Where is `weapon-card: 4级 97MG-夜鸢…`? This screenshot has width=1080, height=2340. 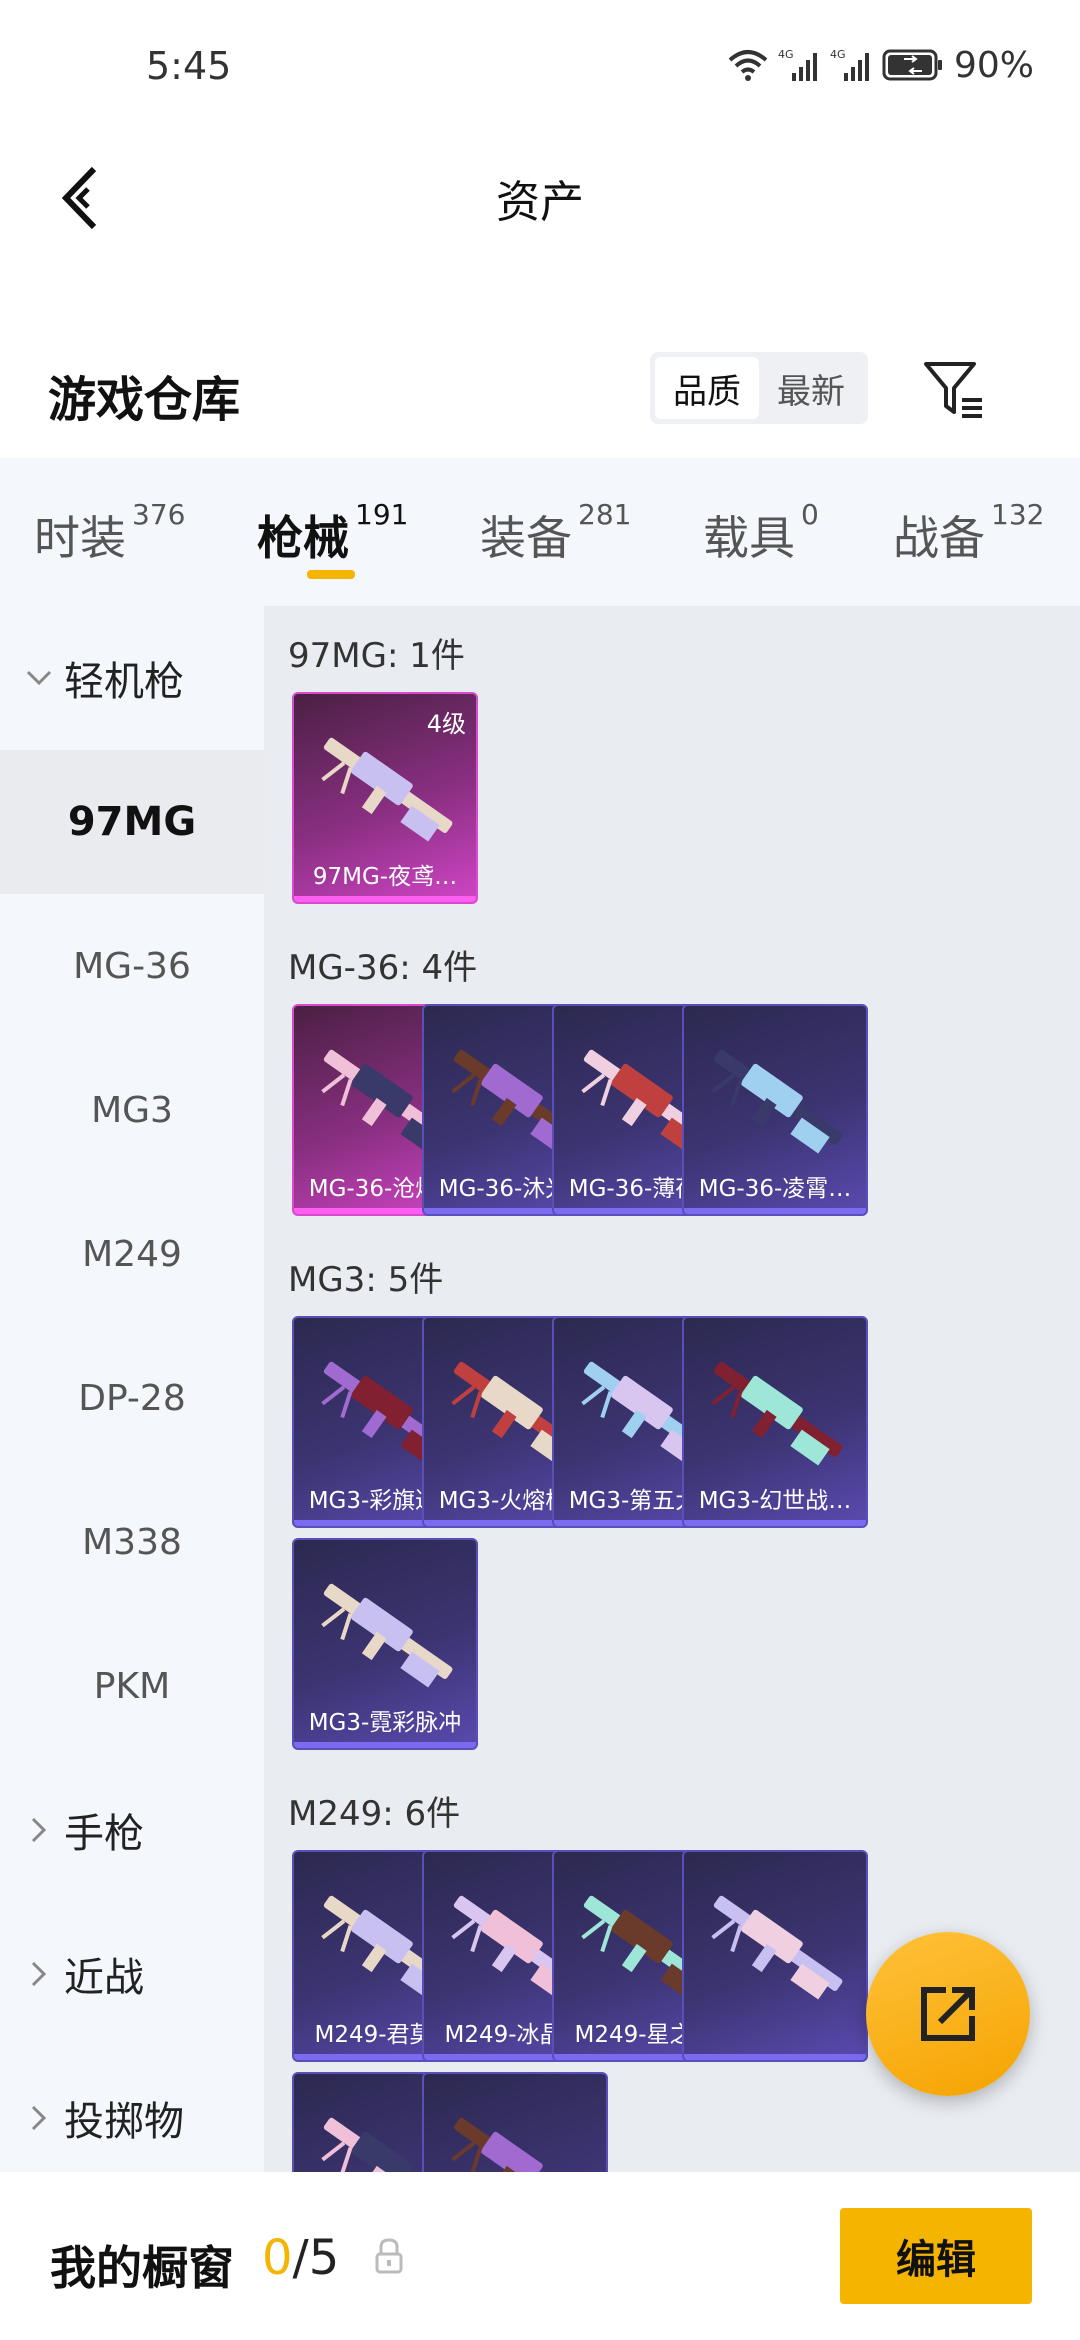
weapon-card: 4级 97MG-夜鸢… is located at coordinates (385, 798).